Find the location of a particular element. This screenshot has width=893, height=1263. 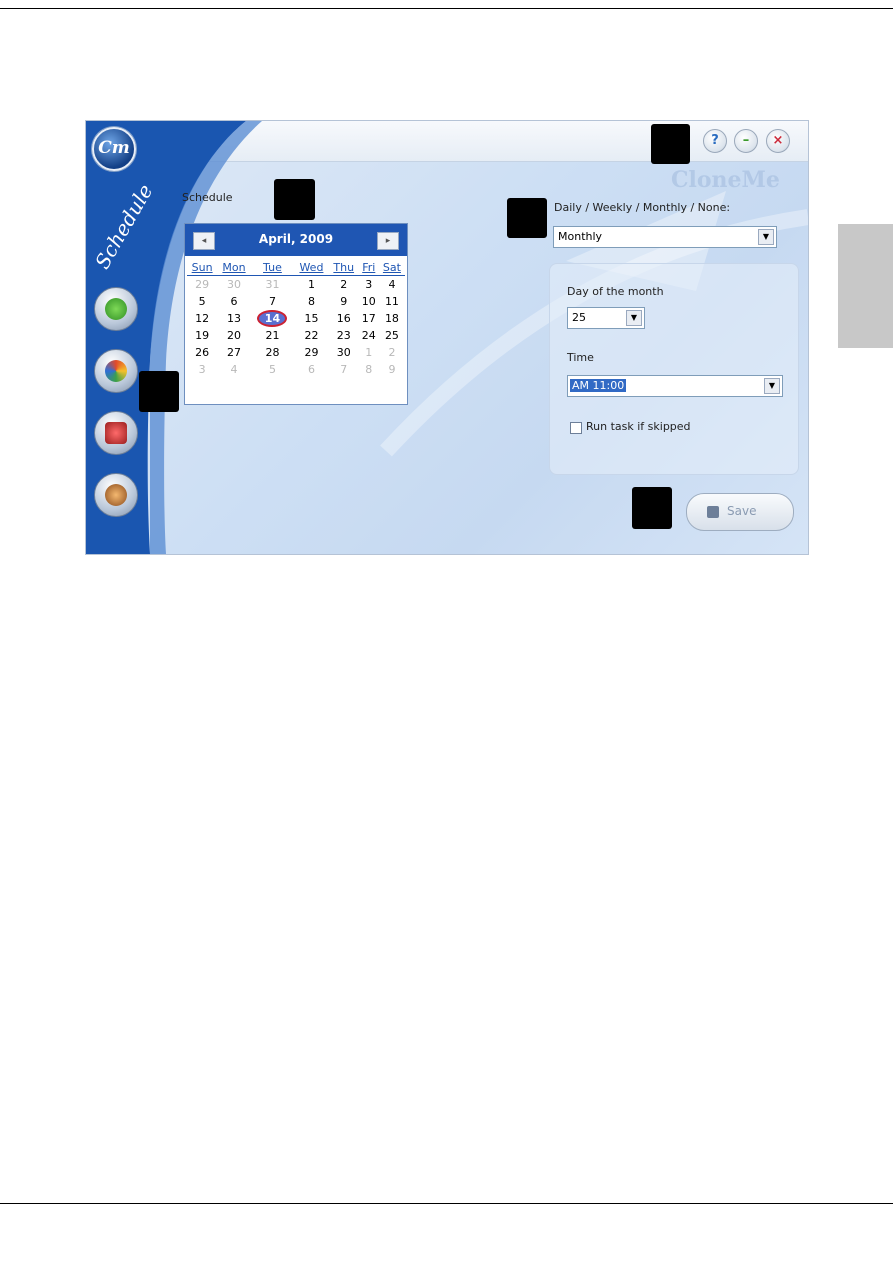

nav-settings-button is located at coordinates (116, 495).